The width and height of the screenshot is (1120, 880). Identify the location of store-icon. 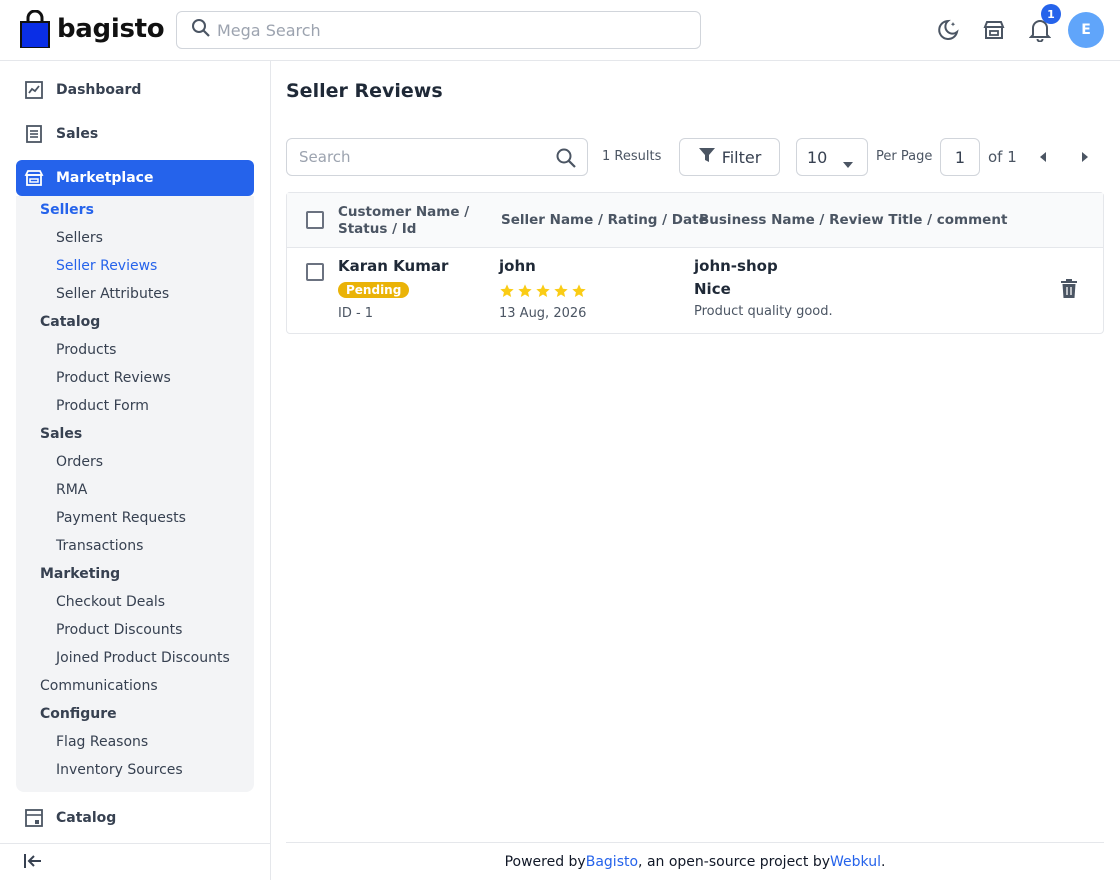
(994, 30).